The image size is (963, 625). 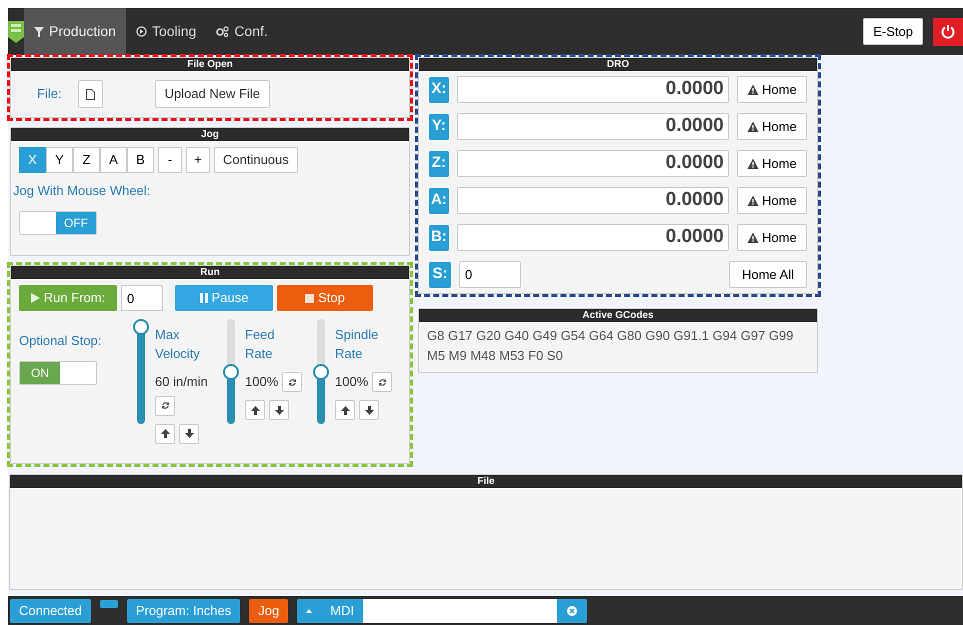 I want to click on wheel-label: Jog With Mouse Wheel:, so click(x=82, y=191).